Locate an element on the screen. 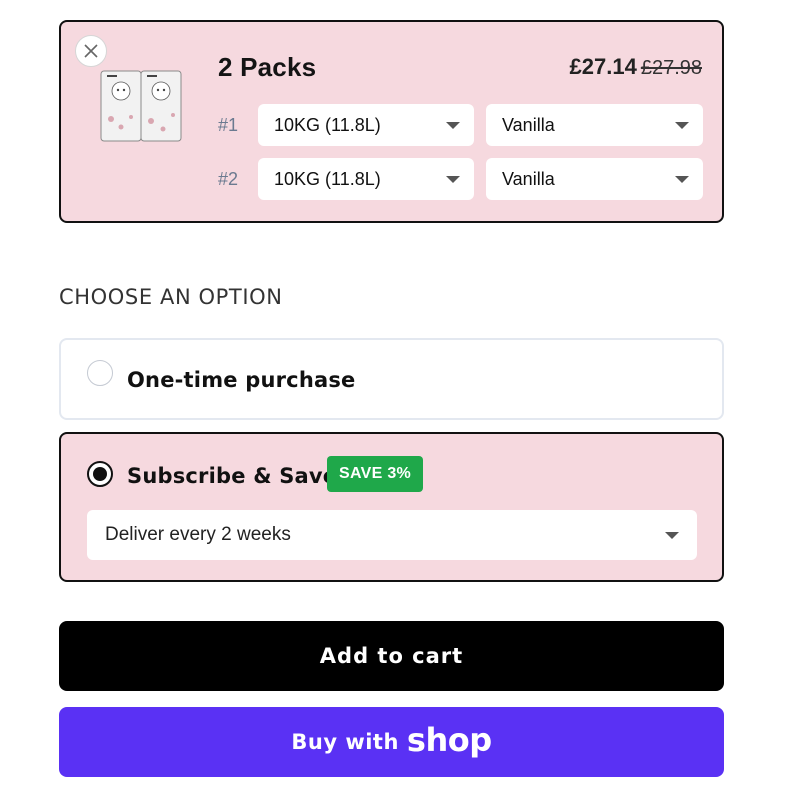  variant-index: #1 is located at coordinates (228, 124).